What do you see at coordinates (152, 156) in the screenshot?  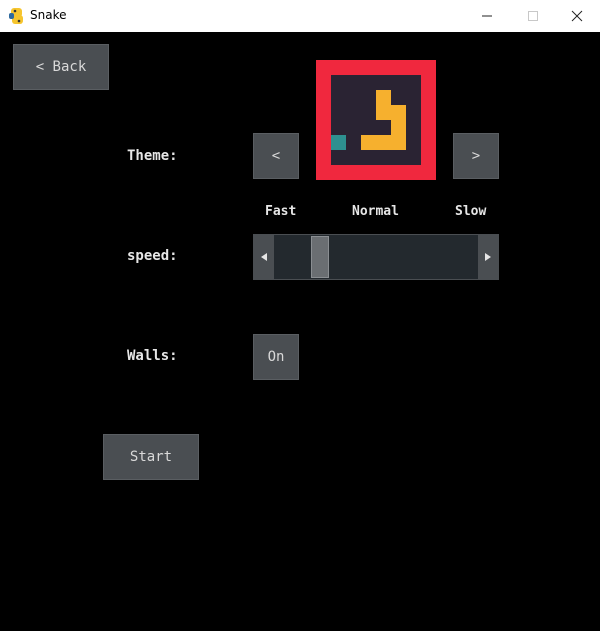 I see `theme-label: Theme:` at bounding box center [152, 156].